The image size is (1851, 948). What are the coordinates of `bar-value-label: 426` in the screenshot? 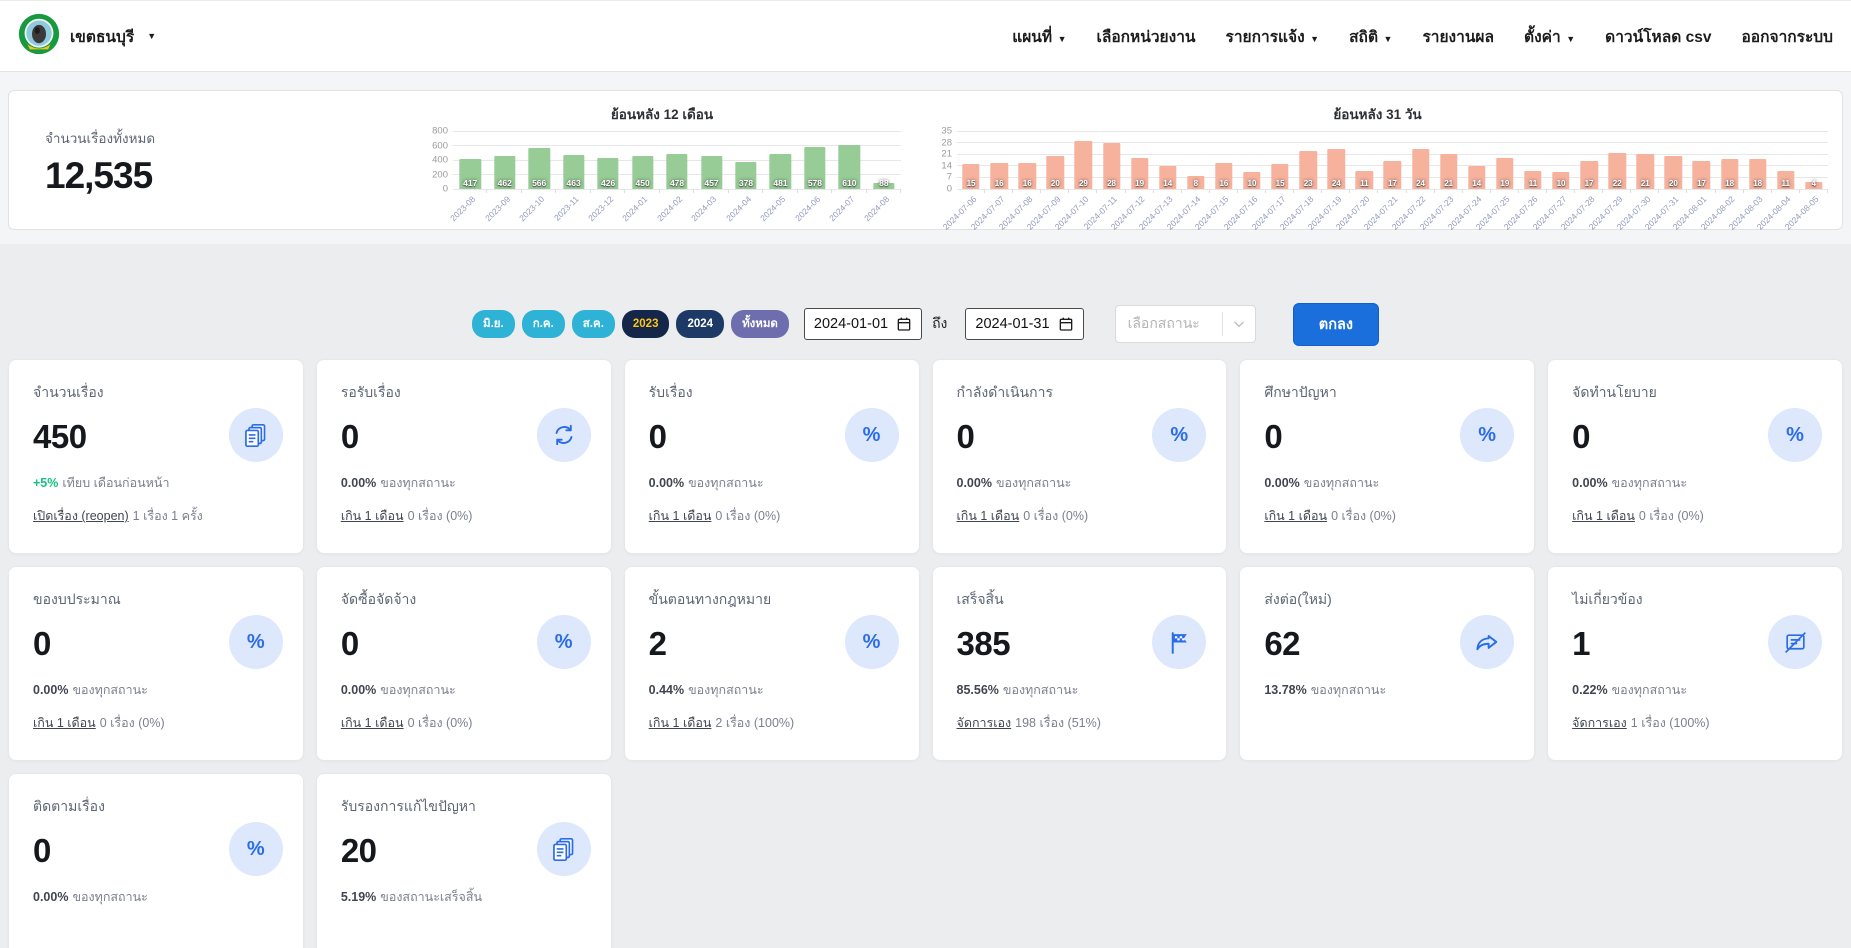 It's located at (608, 183).